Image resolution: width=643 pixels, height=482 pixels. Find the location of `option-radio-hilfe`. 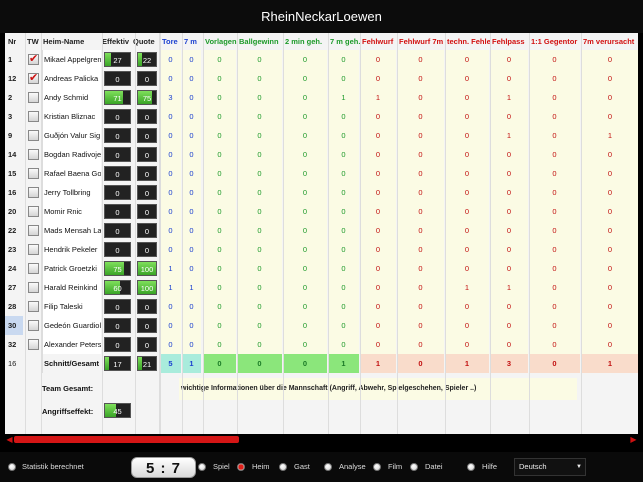

option-radio-hilfe is located at coordinates (471, 467).